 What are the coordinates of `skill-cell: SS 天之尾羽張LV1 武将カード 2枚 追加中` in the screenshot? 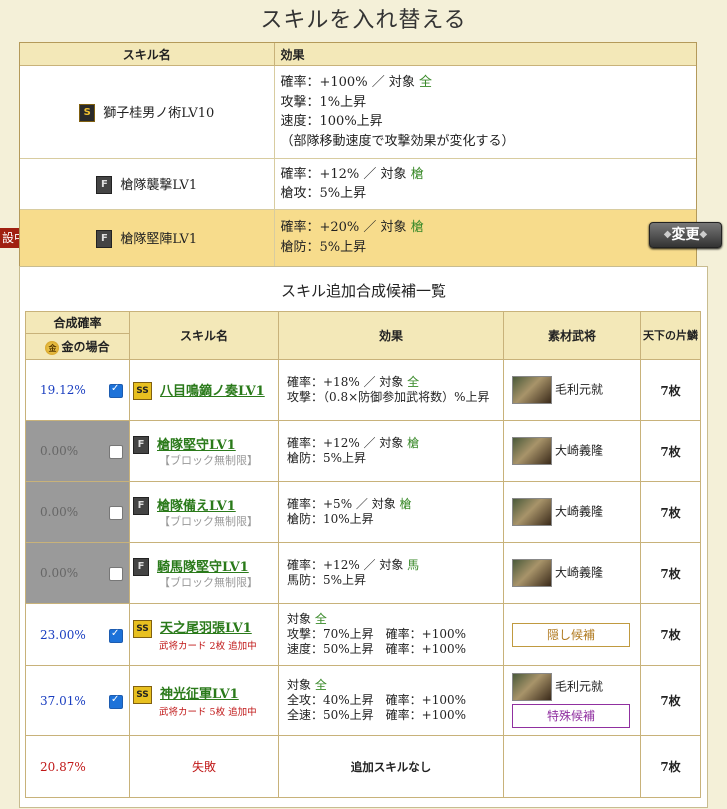 It's located at (204, 634).